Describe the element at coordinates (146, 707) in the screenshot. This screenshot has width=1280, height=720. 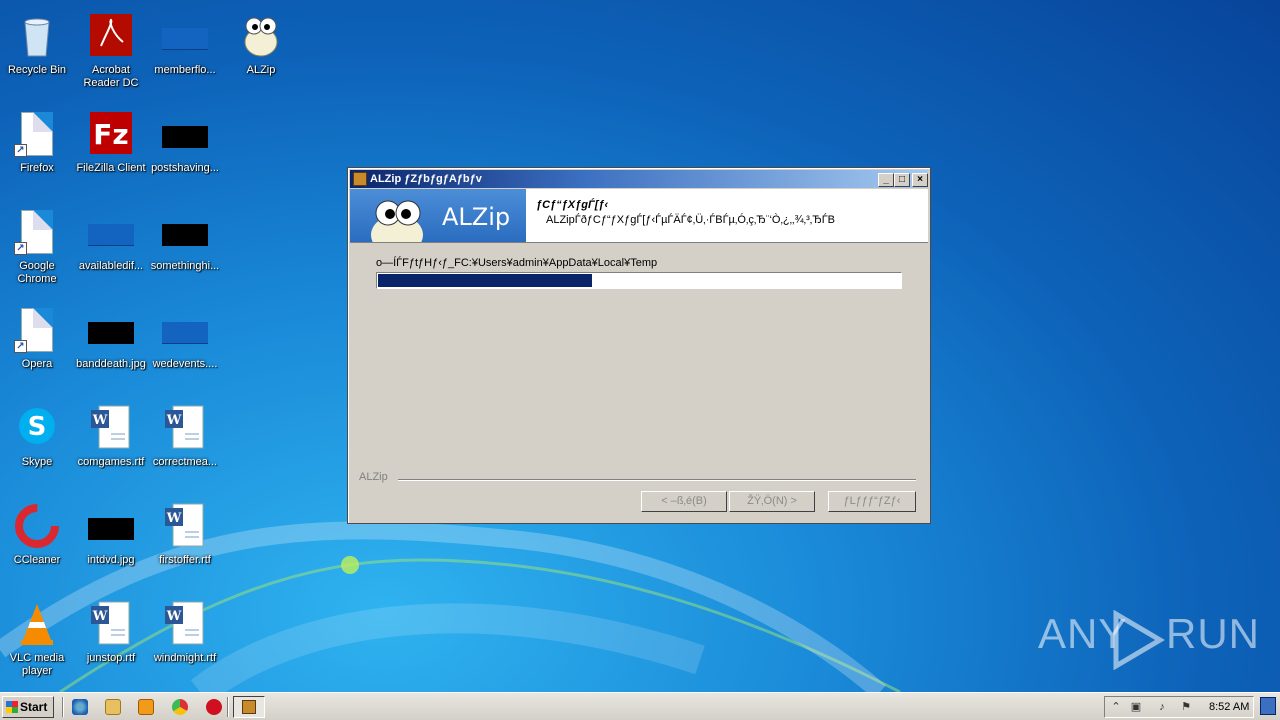
I see `media-player-icon` at that location.